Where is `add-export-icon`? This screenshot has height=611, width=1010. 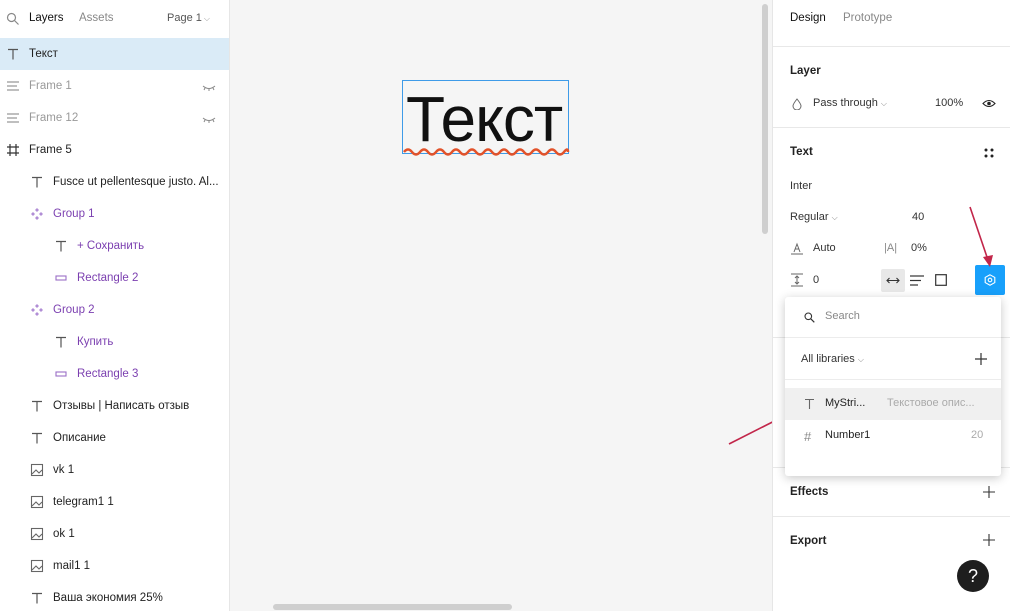 add-export-icon is located at coordinates (989, 540).